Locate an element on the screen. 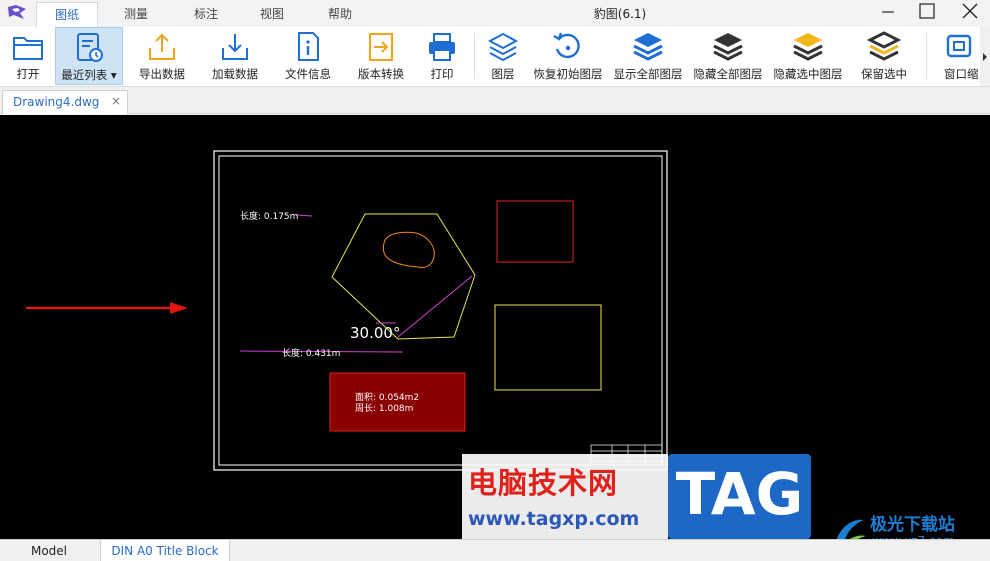 The width and height of the screenshot is (990, 561). watermark-tag-text: TAG is located at coordinates (739, 494).